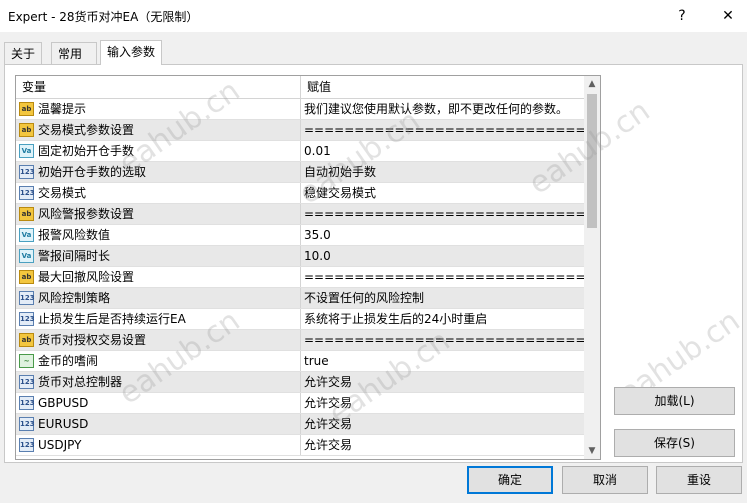  I want to click on parameter-value: 0.01, so click(444, 151).